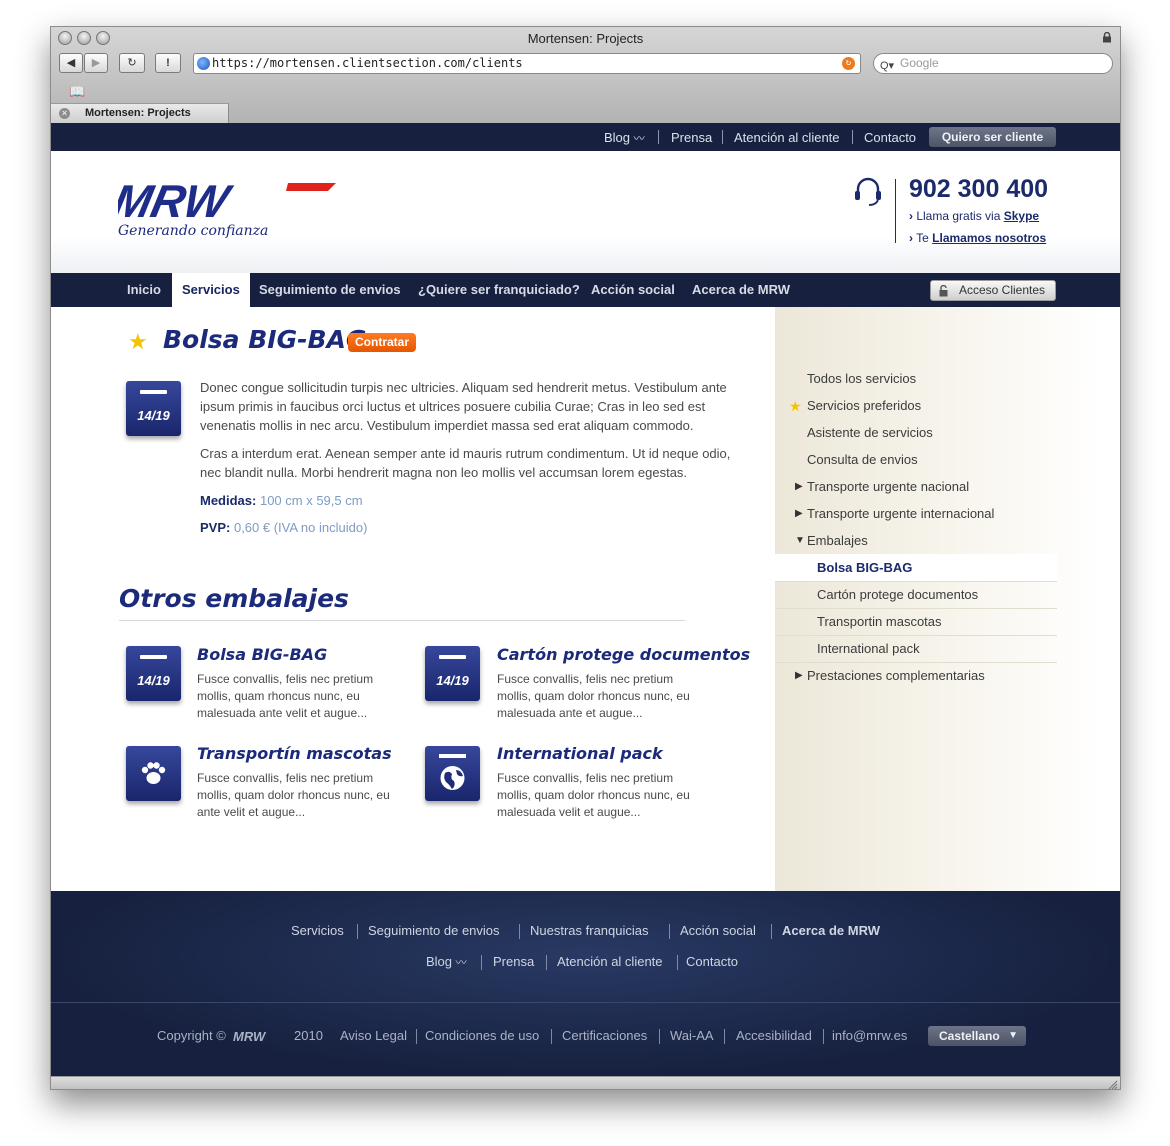 Image resolution: width=1170 pixels, height=1146 pixels. I want to click on quiero-ser-cliente-button: Quiero ser cliente, so click(992, 137).